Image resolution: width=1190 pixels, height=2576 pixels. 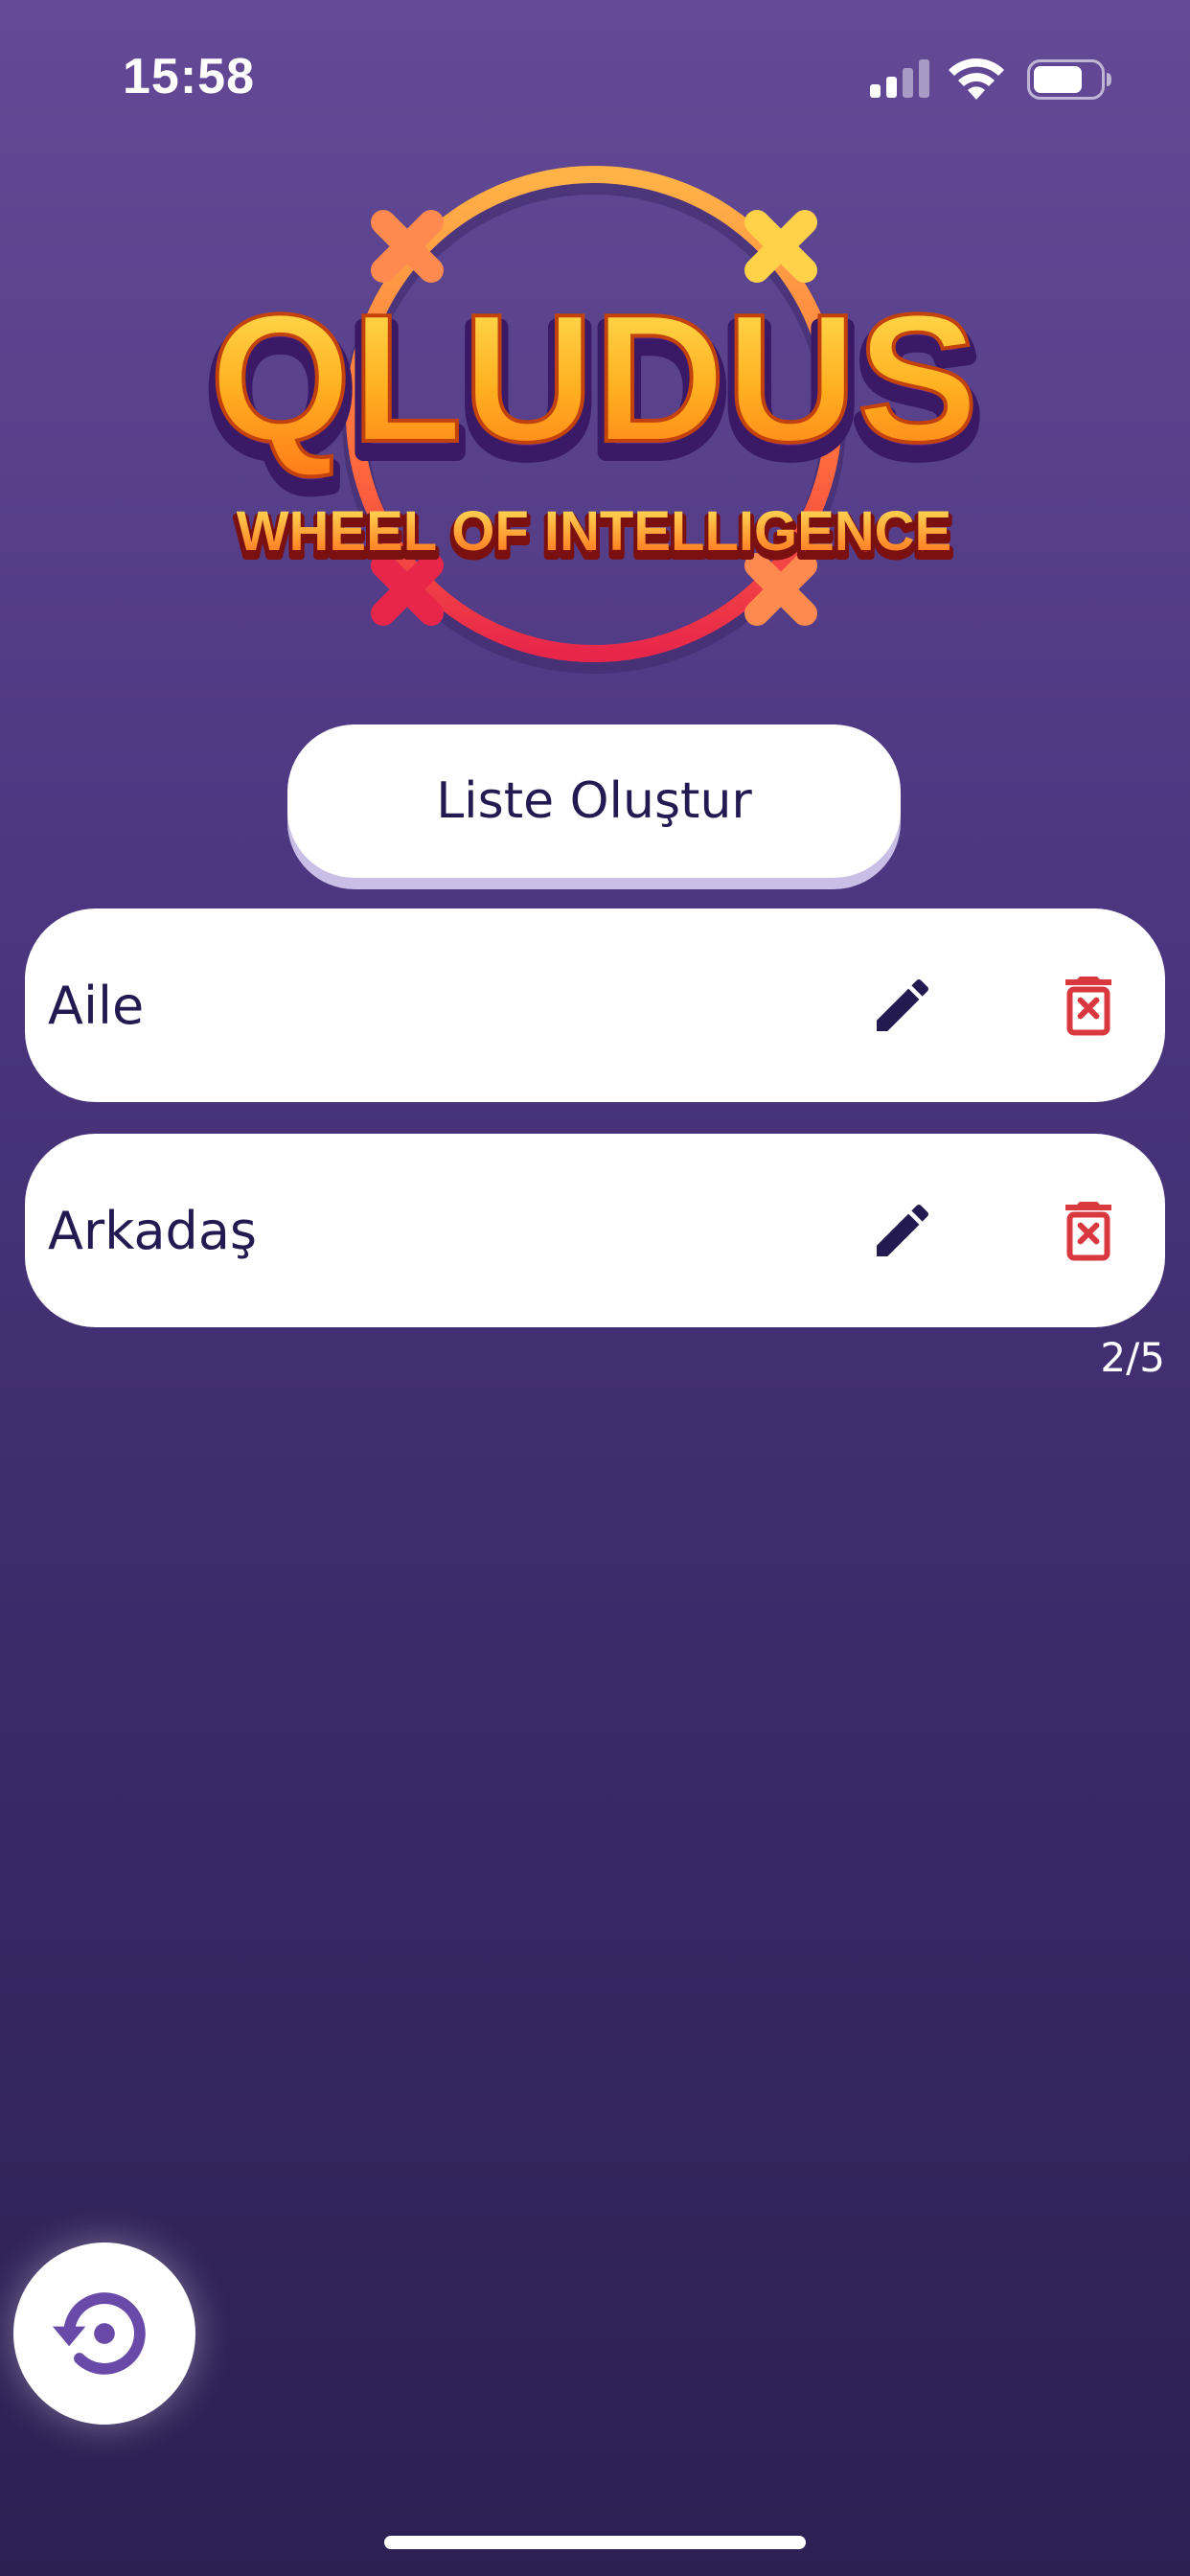 I want to click on list-item: Aile, so click(x=595, y=1005).